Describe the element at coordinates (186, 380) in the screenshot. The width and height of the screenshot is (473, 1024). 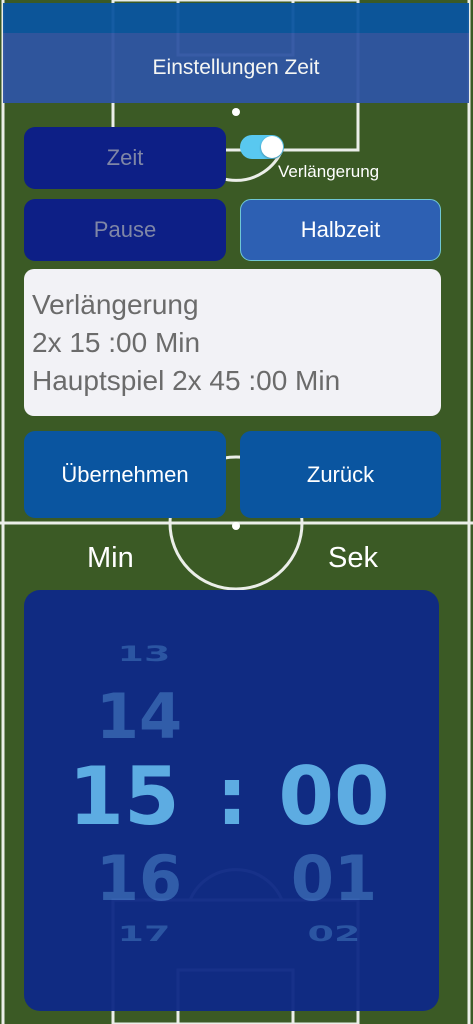
I see `info-line-3: Hauptspiel 2x 45 :00 Min` at that location.